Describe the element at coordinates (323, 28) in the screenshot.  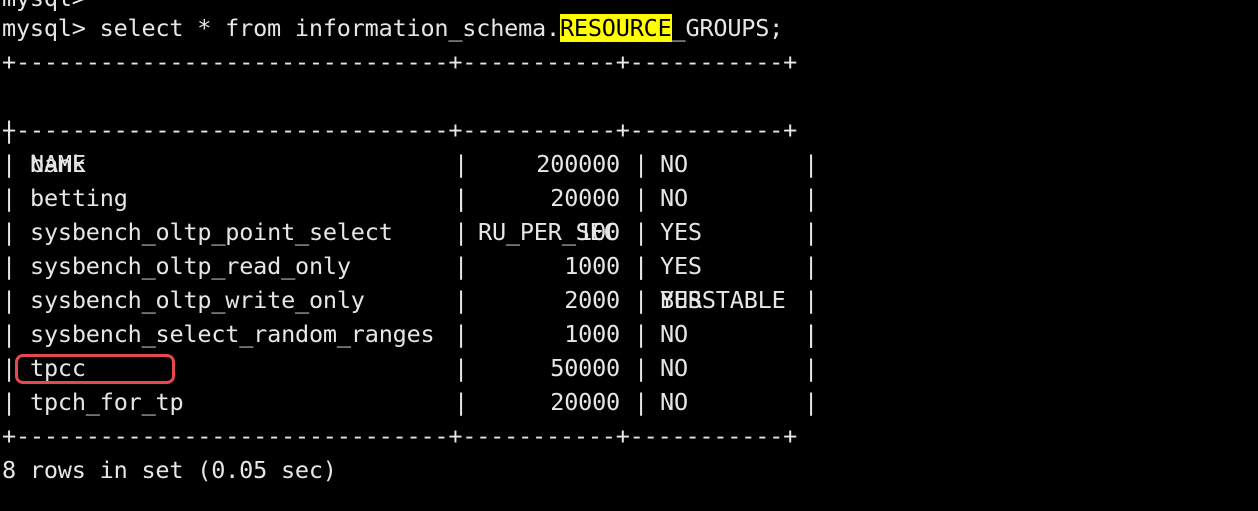
I see `command-text: select * from information_schema.` at that location.